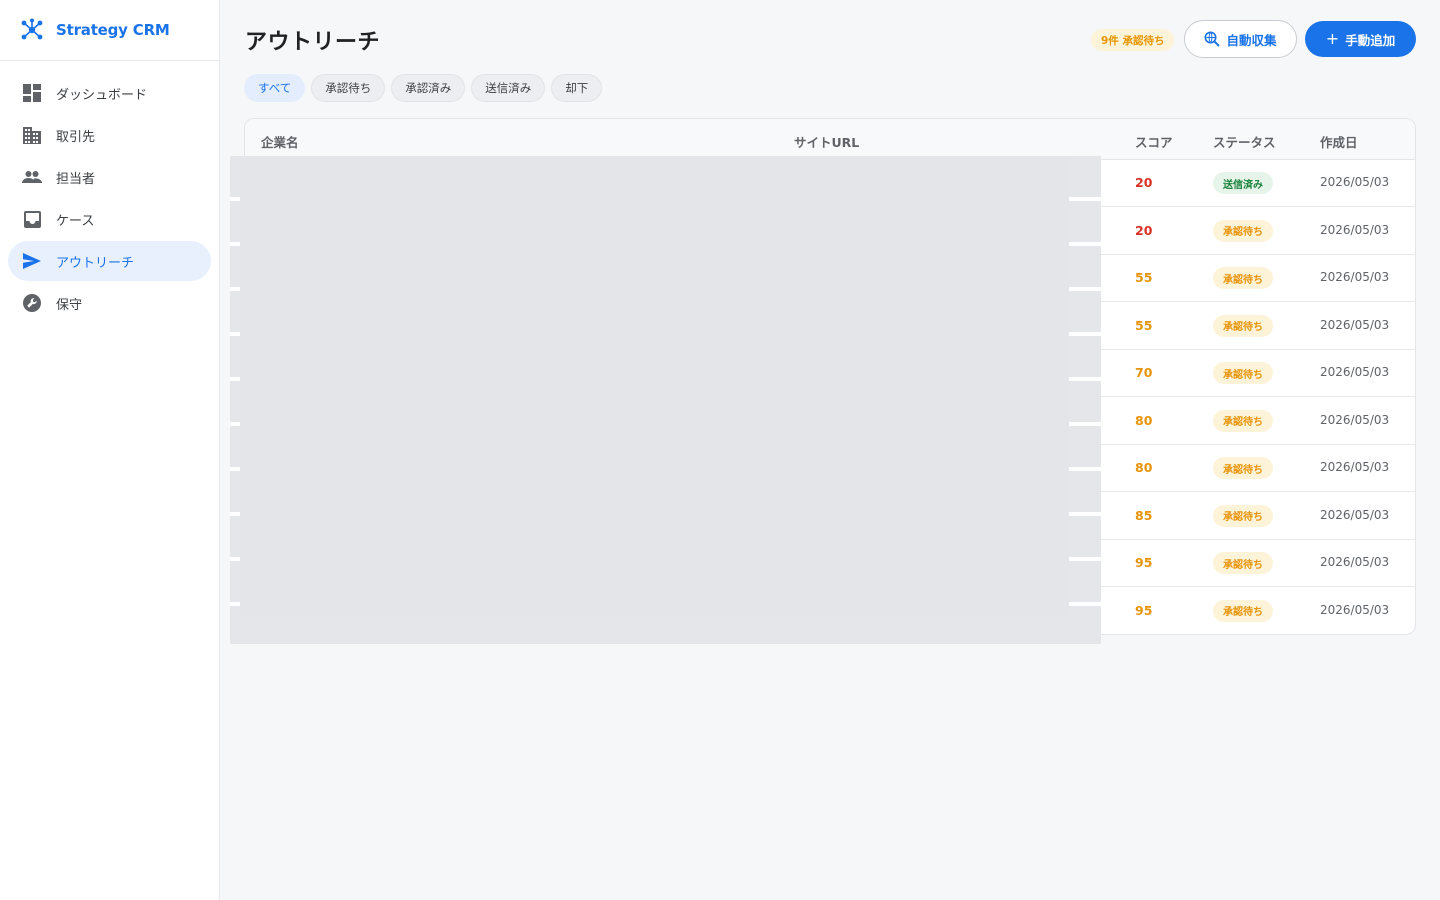  I want to click on sidebar-item-label: 保守, so click(69, 305).